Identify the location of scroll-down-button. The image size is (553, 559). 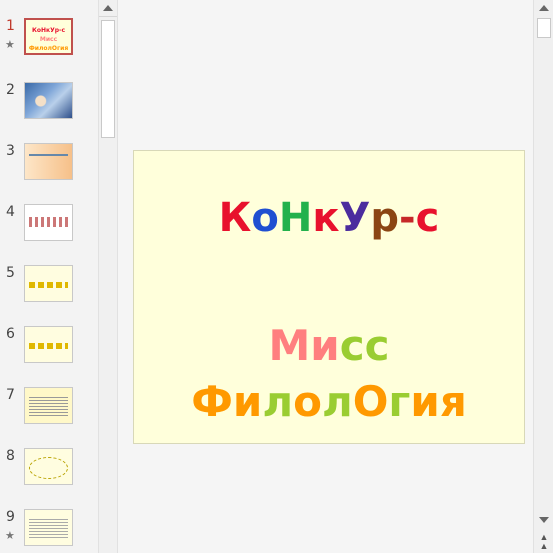
(543, 520).